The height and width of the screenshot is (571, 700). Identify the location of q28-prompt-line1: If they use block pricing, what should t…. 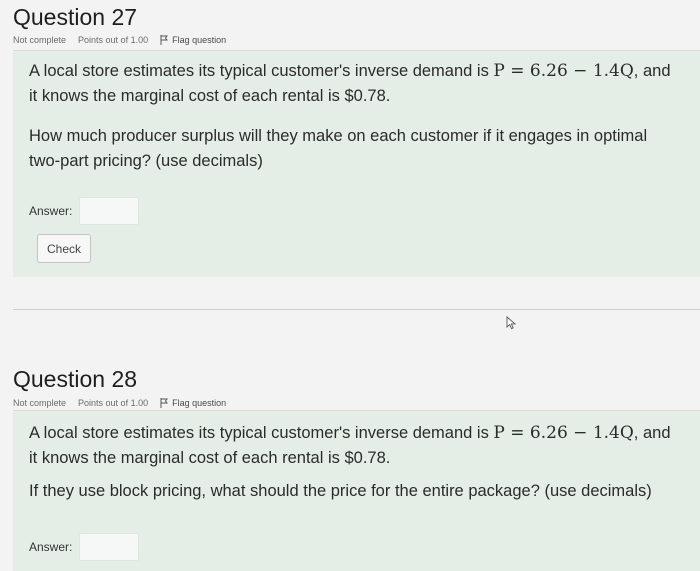
(340, 491).